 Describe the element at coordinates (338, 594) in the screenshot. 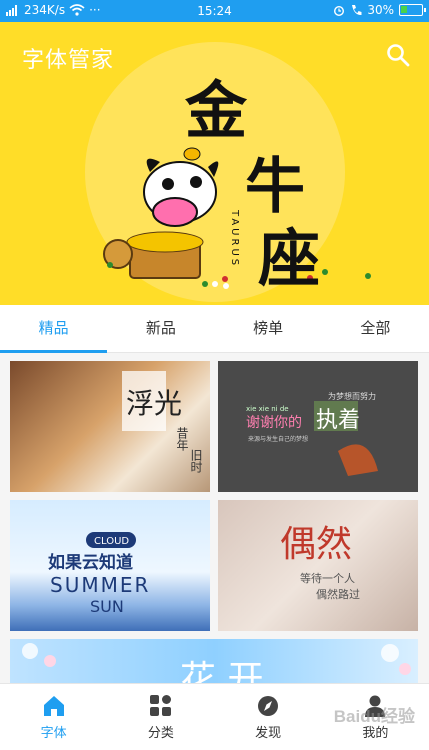

I see `card4-line3: 偶然路过` at that location.